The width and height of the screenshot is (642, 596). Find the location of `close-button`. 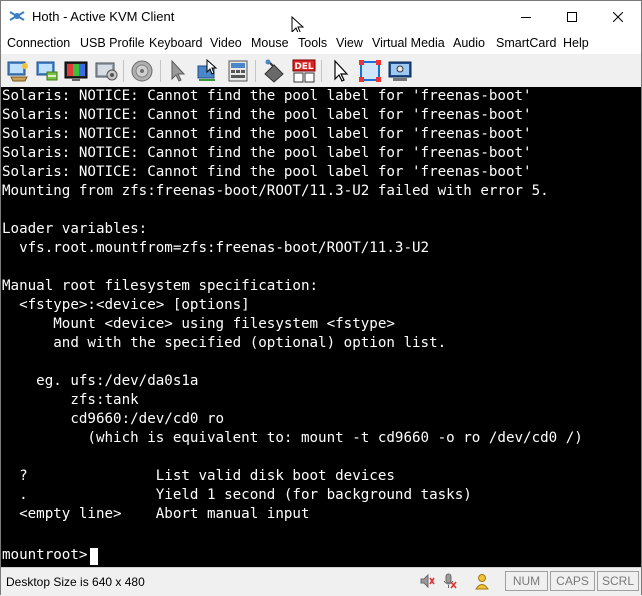

close-button is located at coordinates (618, 16).